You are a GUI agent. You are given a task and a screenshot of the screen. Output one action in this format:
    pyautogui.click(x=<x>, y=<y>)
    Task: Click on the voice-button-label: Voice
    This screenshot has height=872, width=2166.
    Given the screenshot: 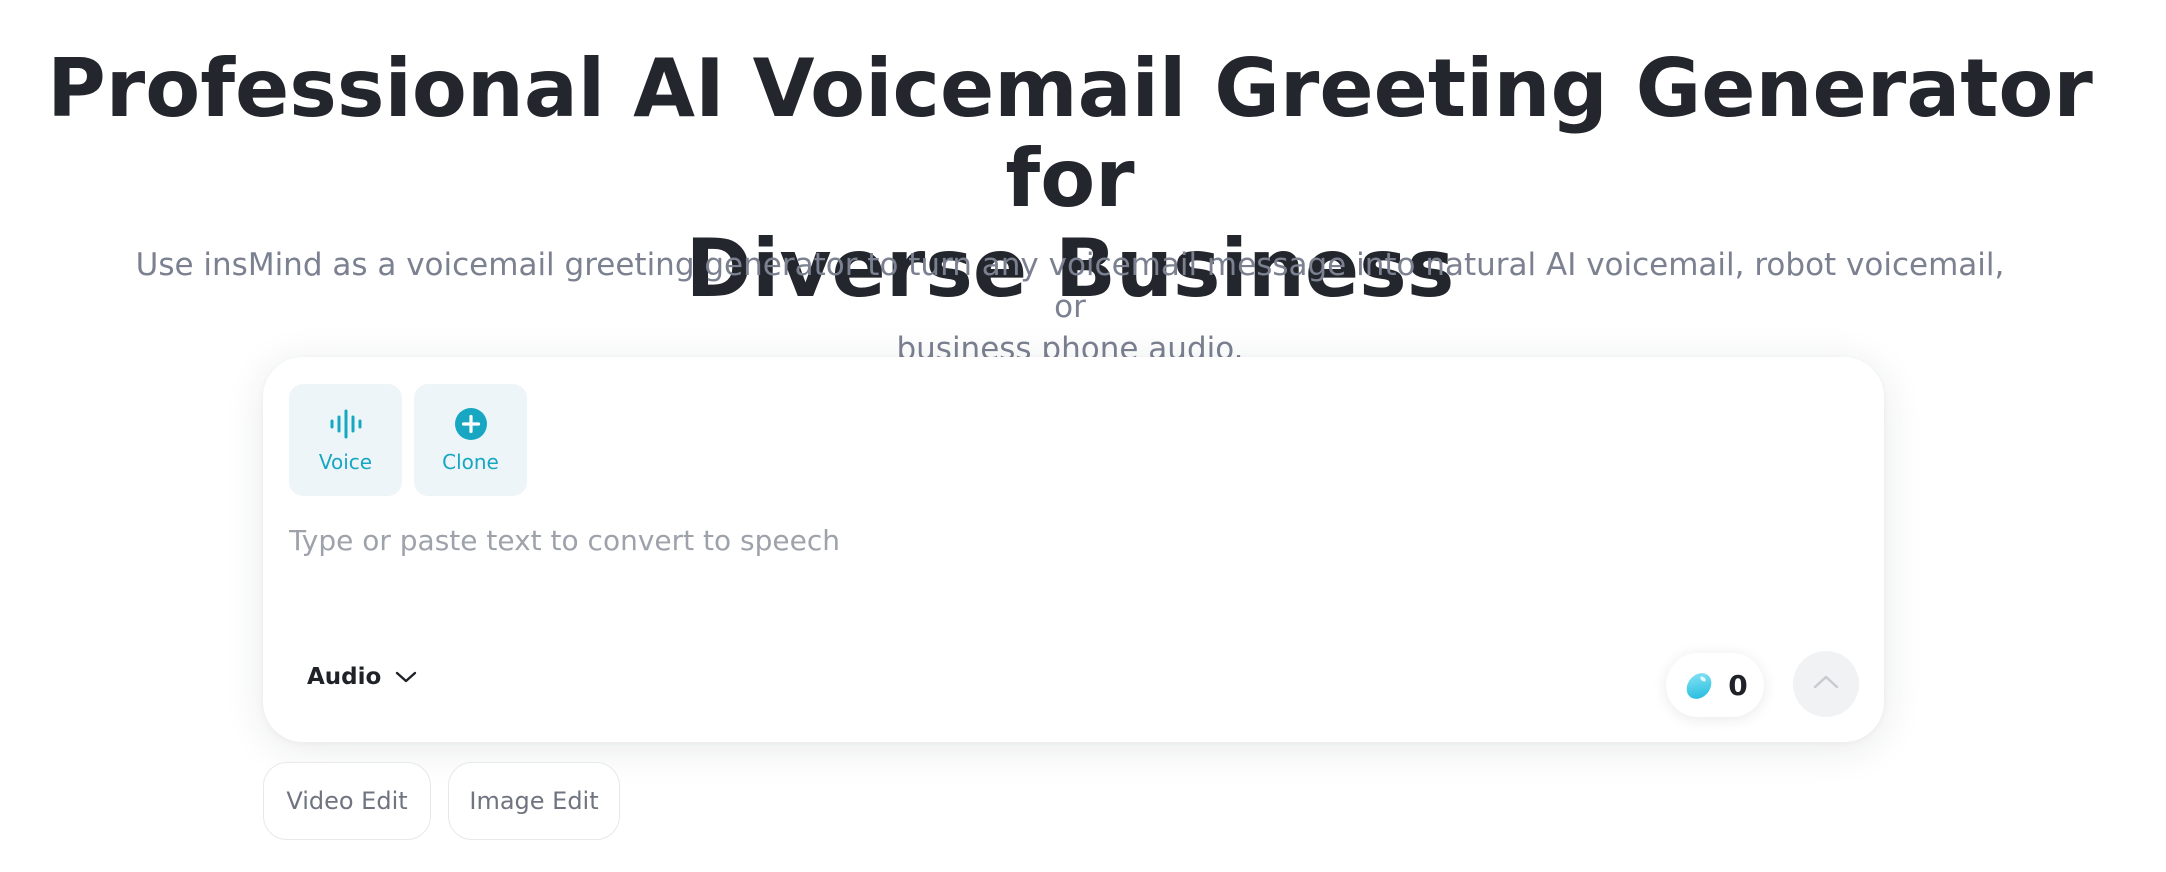 What is the action you would take?
    pyautogui.click(x=345, y=462)
    